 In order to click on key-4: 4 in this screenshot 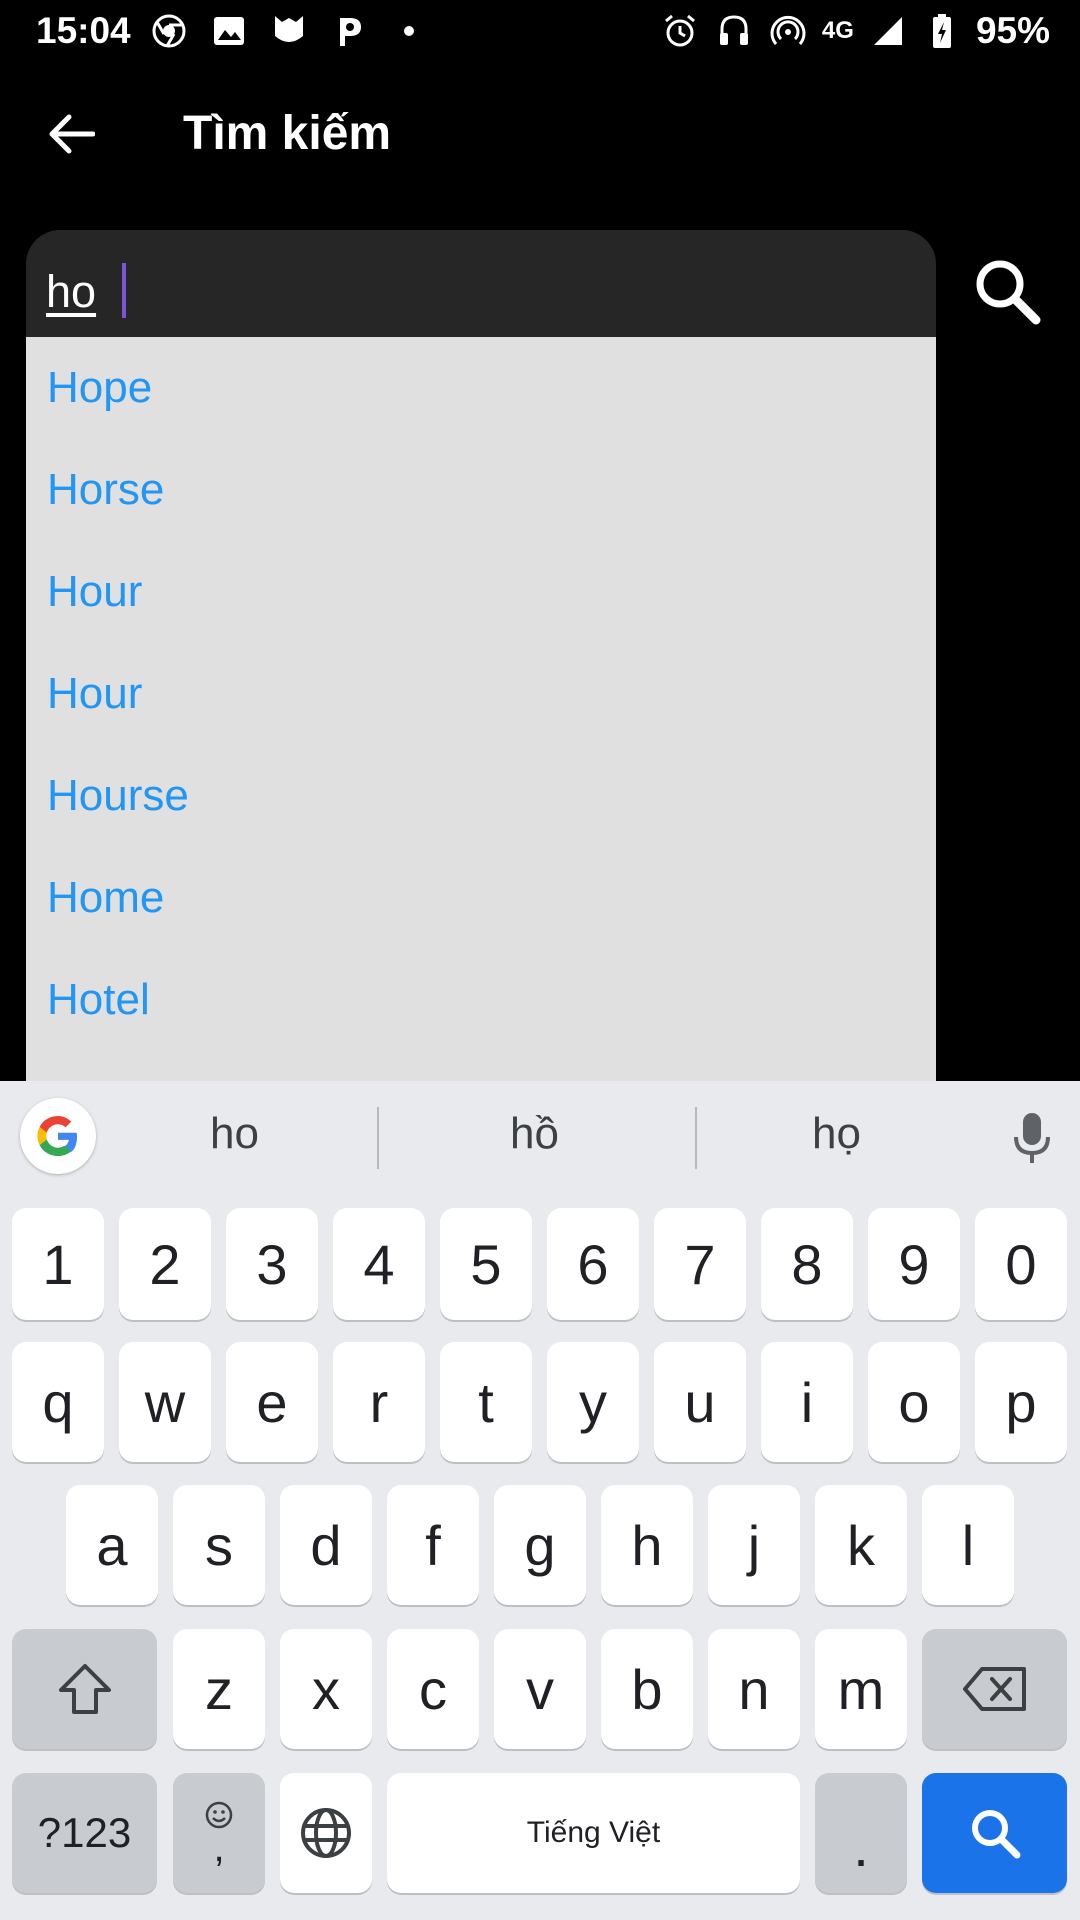, I will do `click(379, 1264)`.